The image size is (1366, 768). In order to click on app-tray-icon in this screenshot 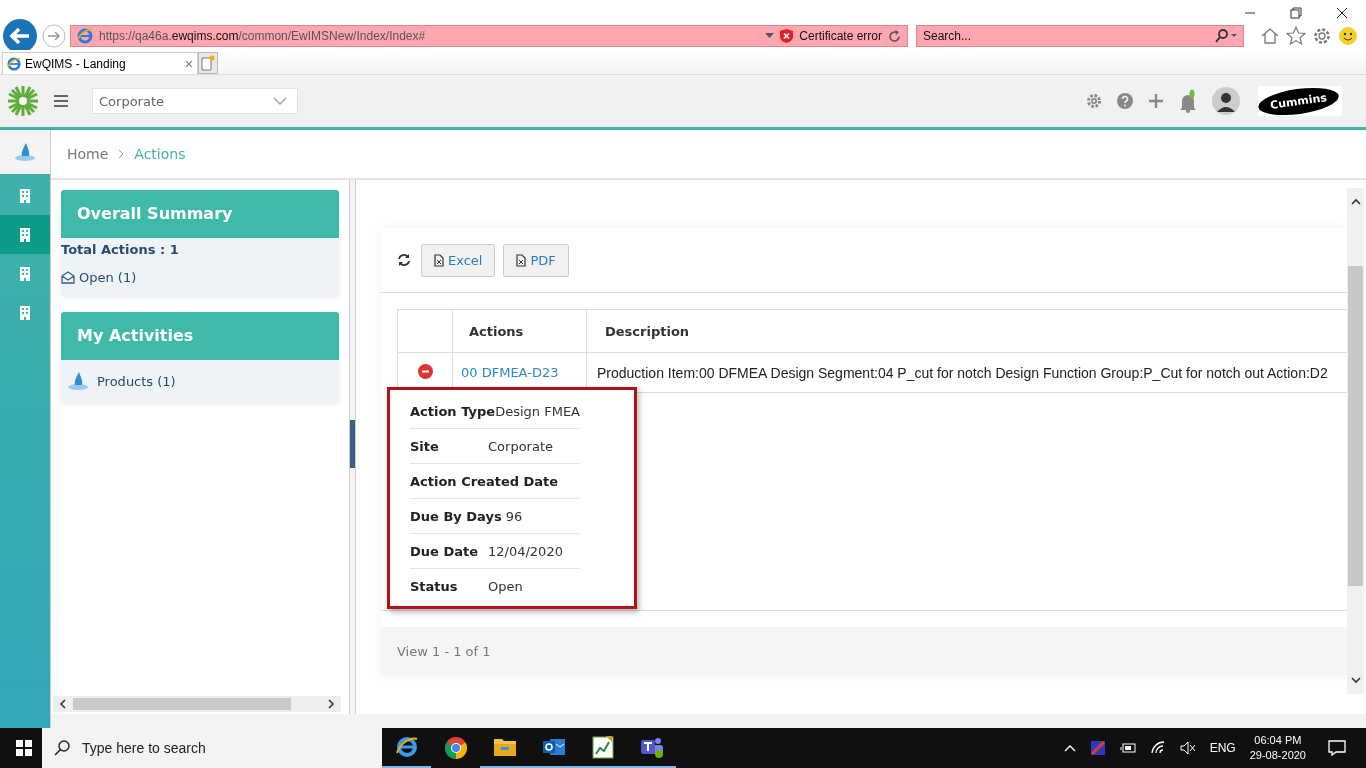, I will do `click(1097, 748)`.